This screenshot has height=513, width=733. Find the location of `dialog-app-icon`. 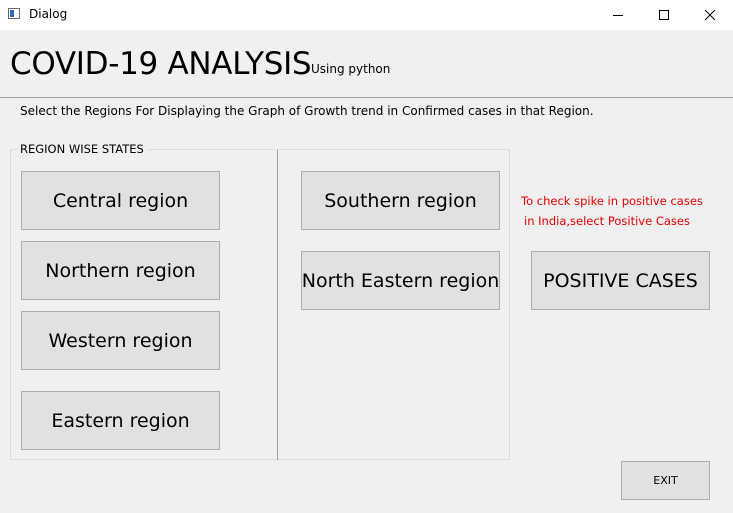

dialog-app-icon is located at coordinates (14, 13).